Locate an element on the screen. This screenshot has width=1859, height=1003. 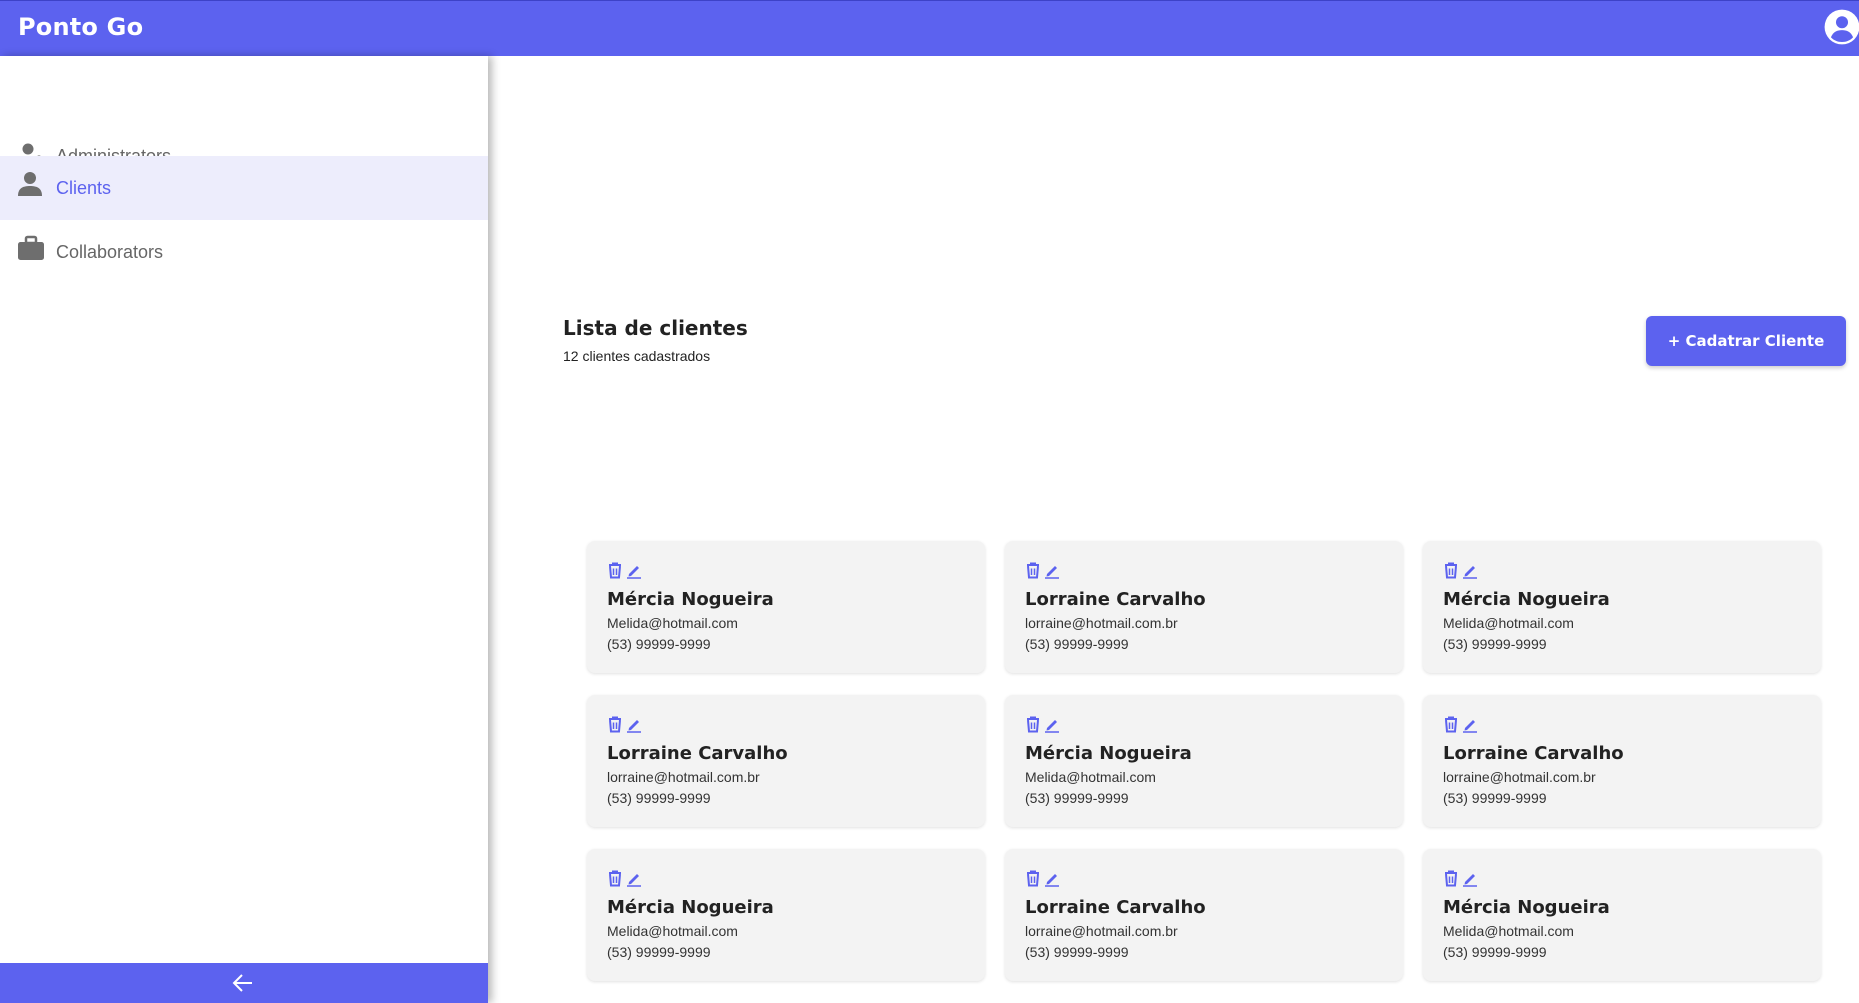
briefcase-icon is located at coordinates (31, 247).